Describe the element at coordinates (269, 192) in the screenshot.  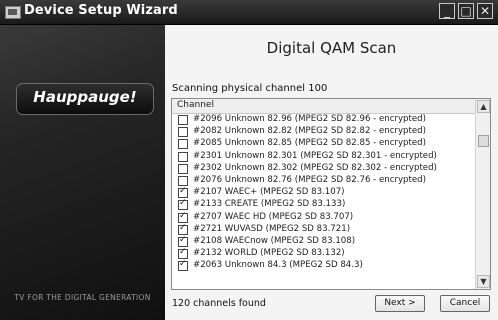
I see `channel-label: #2107 WAEC+ (MPEG2 SD 83.107)` at that location.